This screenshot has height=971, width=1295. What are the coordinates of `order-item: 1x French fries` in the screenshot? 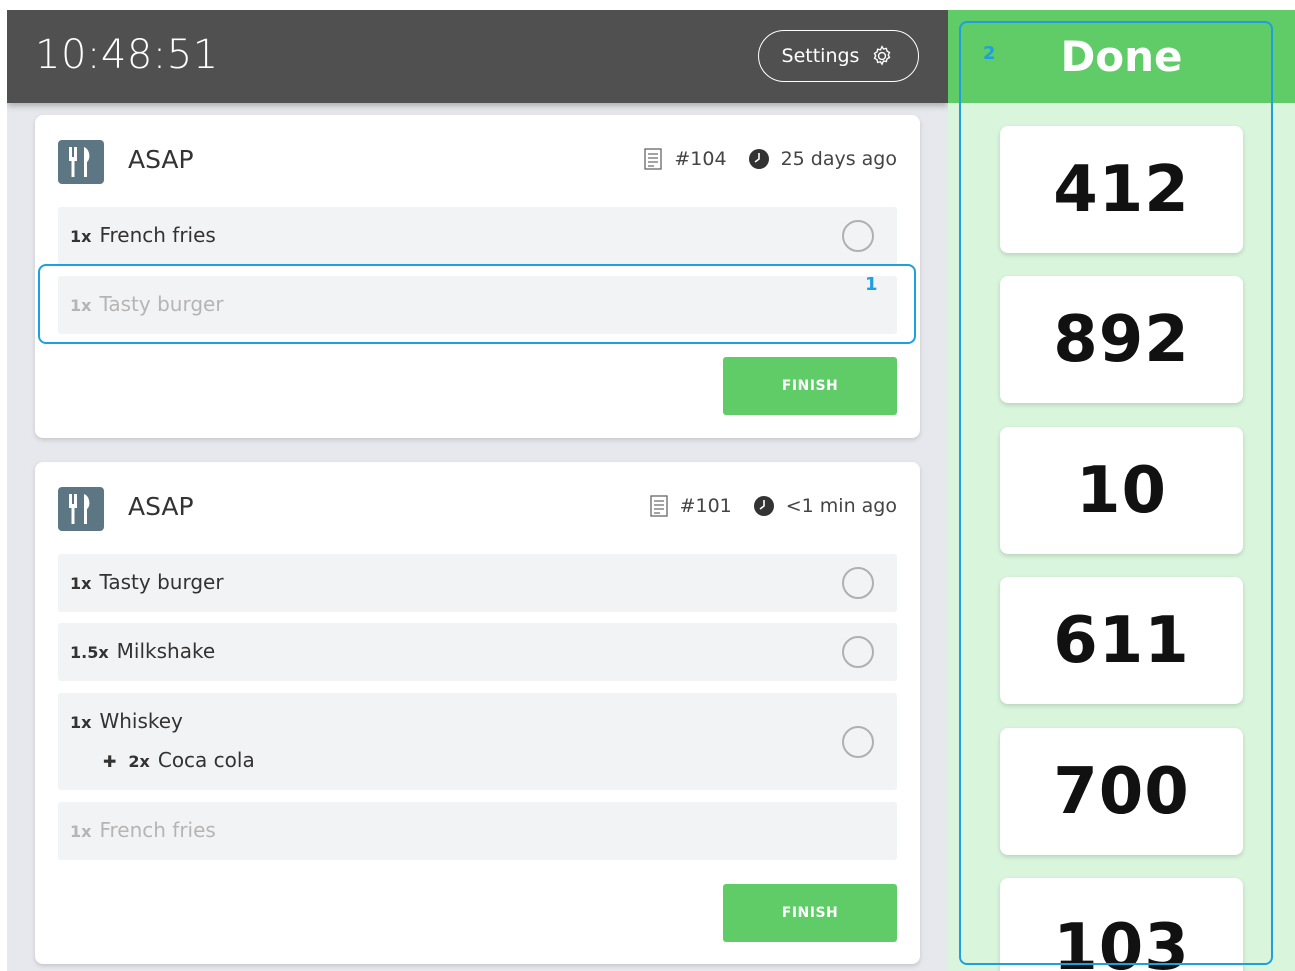 It's located at (477, 236).